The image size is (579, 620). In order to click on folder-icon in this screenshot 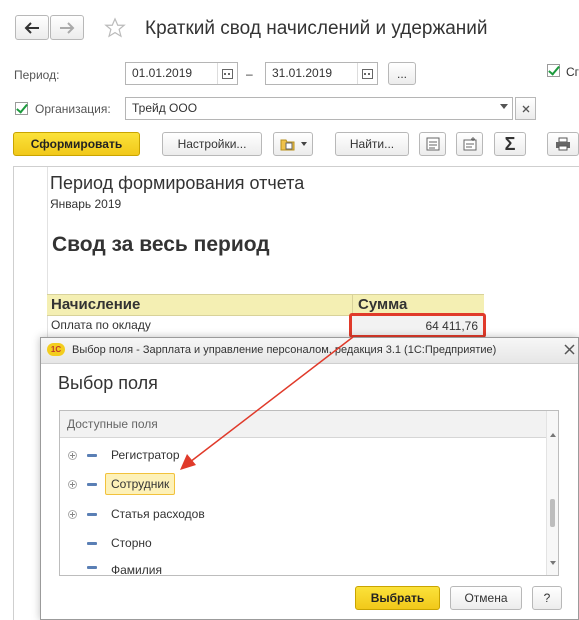, I will do `click(287, 145)`.